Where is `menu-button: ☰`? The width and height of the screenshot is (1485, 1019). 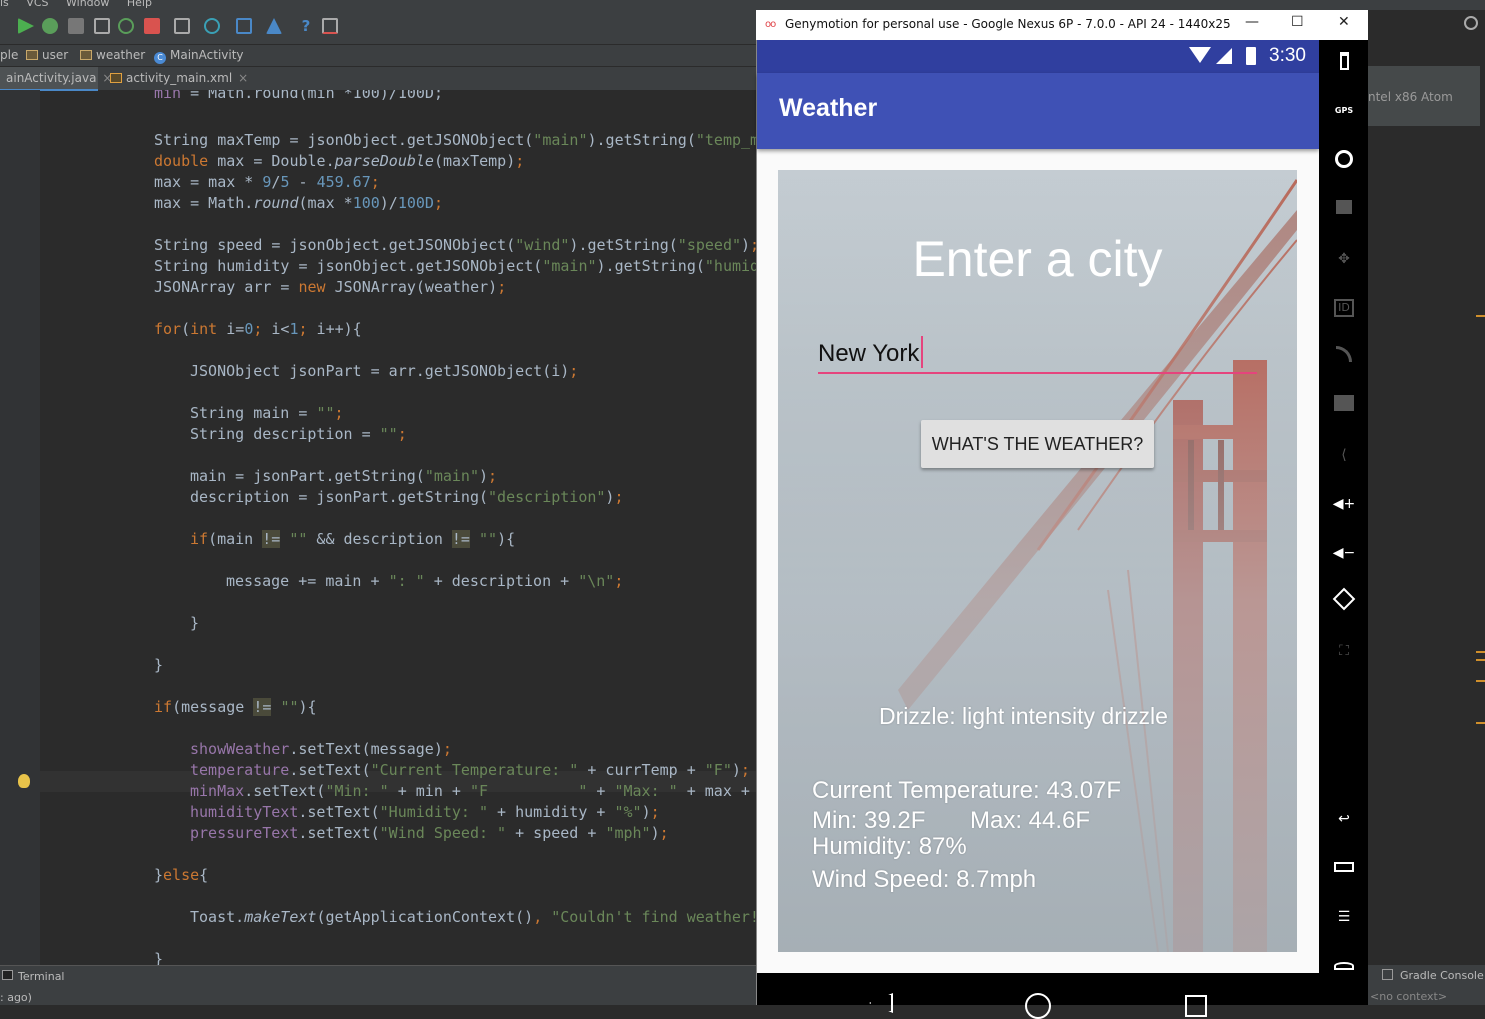
menu-button: ☰ is located at coordinates (1344, 917).